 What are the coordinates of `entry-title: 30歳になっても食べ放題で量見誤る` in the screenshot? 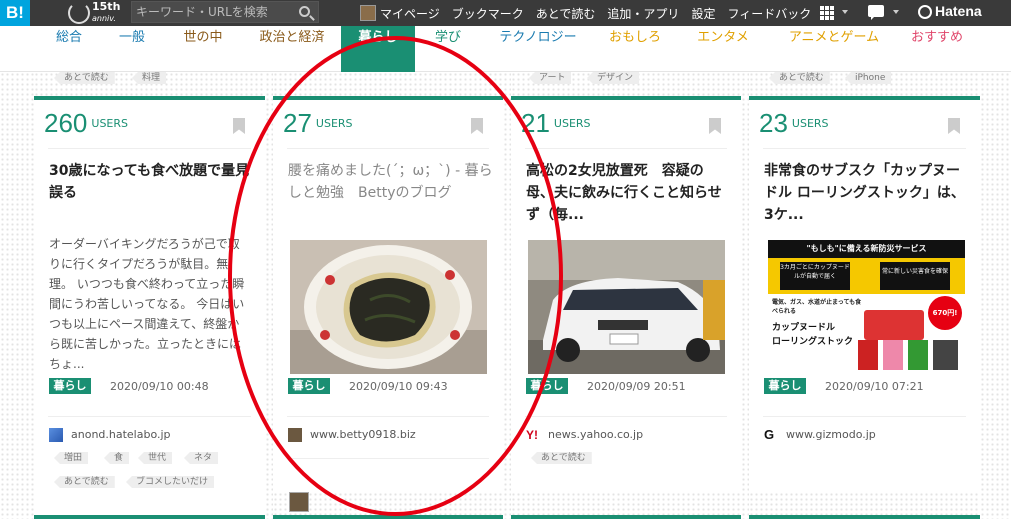 It's located at (152, 182).